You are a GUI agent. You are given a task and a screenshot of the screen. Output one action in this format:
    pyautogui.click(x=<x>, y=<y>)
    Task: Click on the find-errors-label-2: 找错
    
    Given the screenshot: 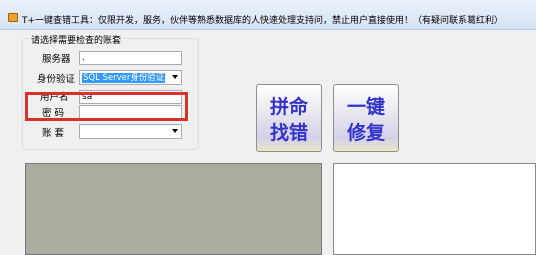 What is the action you would take?
    pyautogui.click(x=288, y=133)
    